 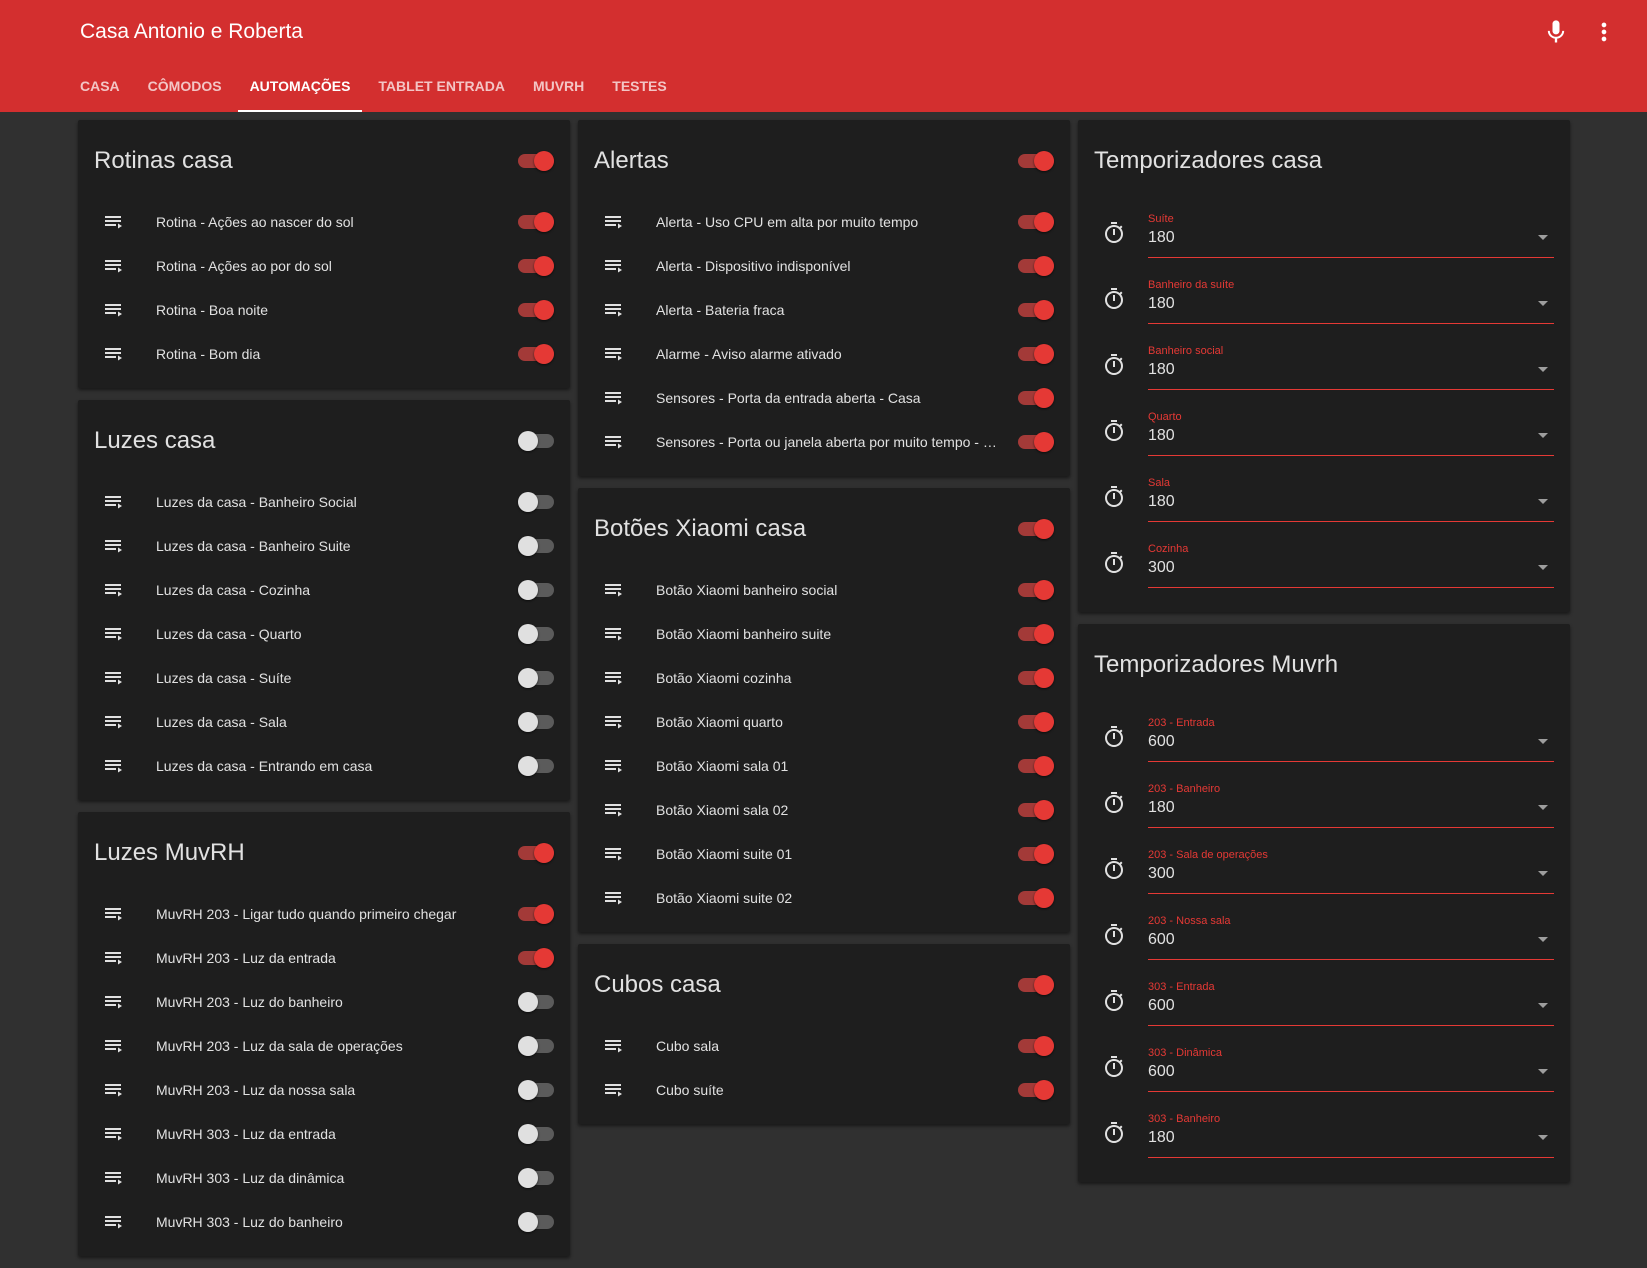 I want to click on card-header: Luzes MuvRH, so click(x=324, y=852).